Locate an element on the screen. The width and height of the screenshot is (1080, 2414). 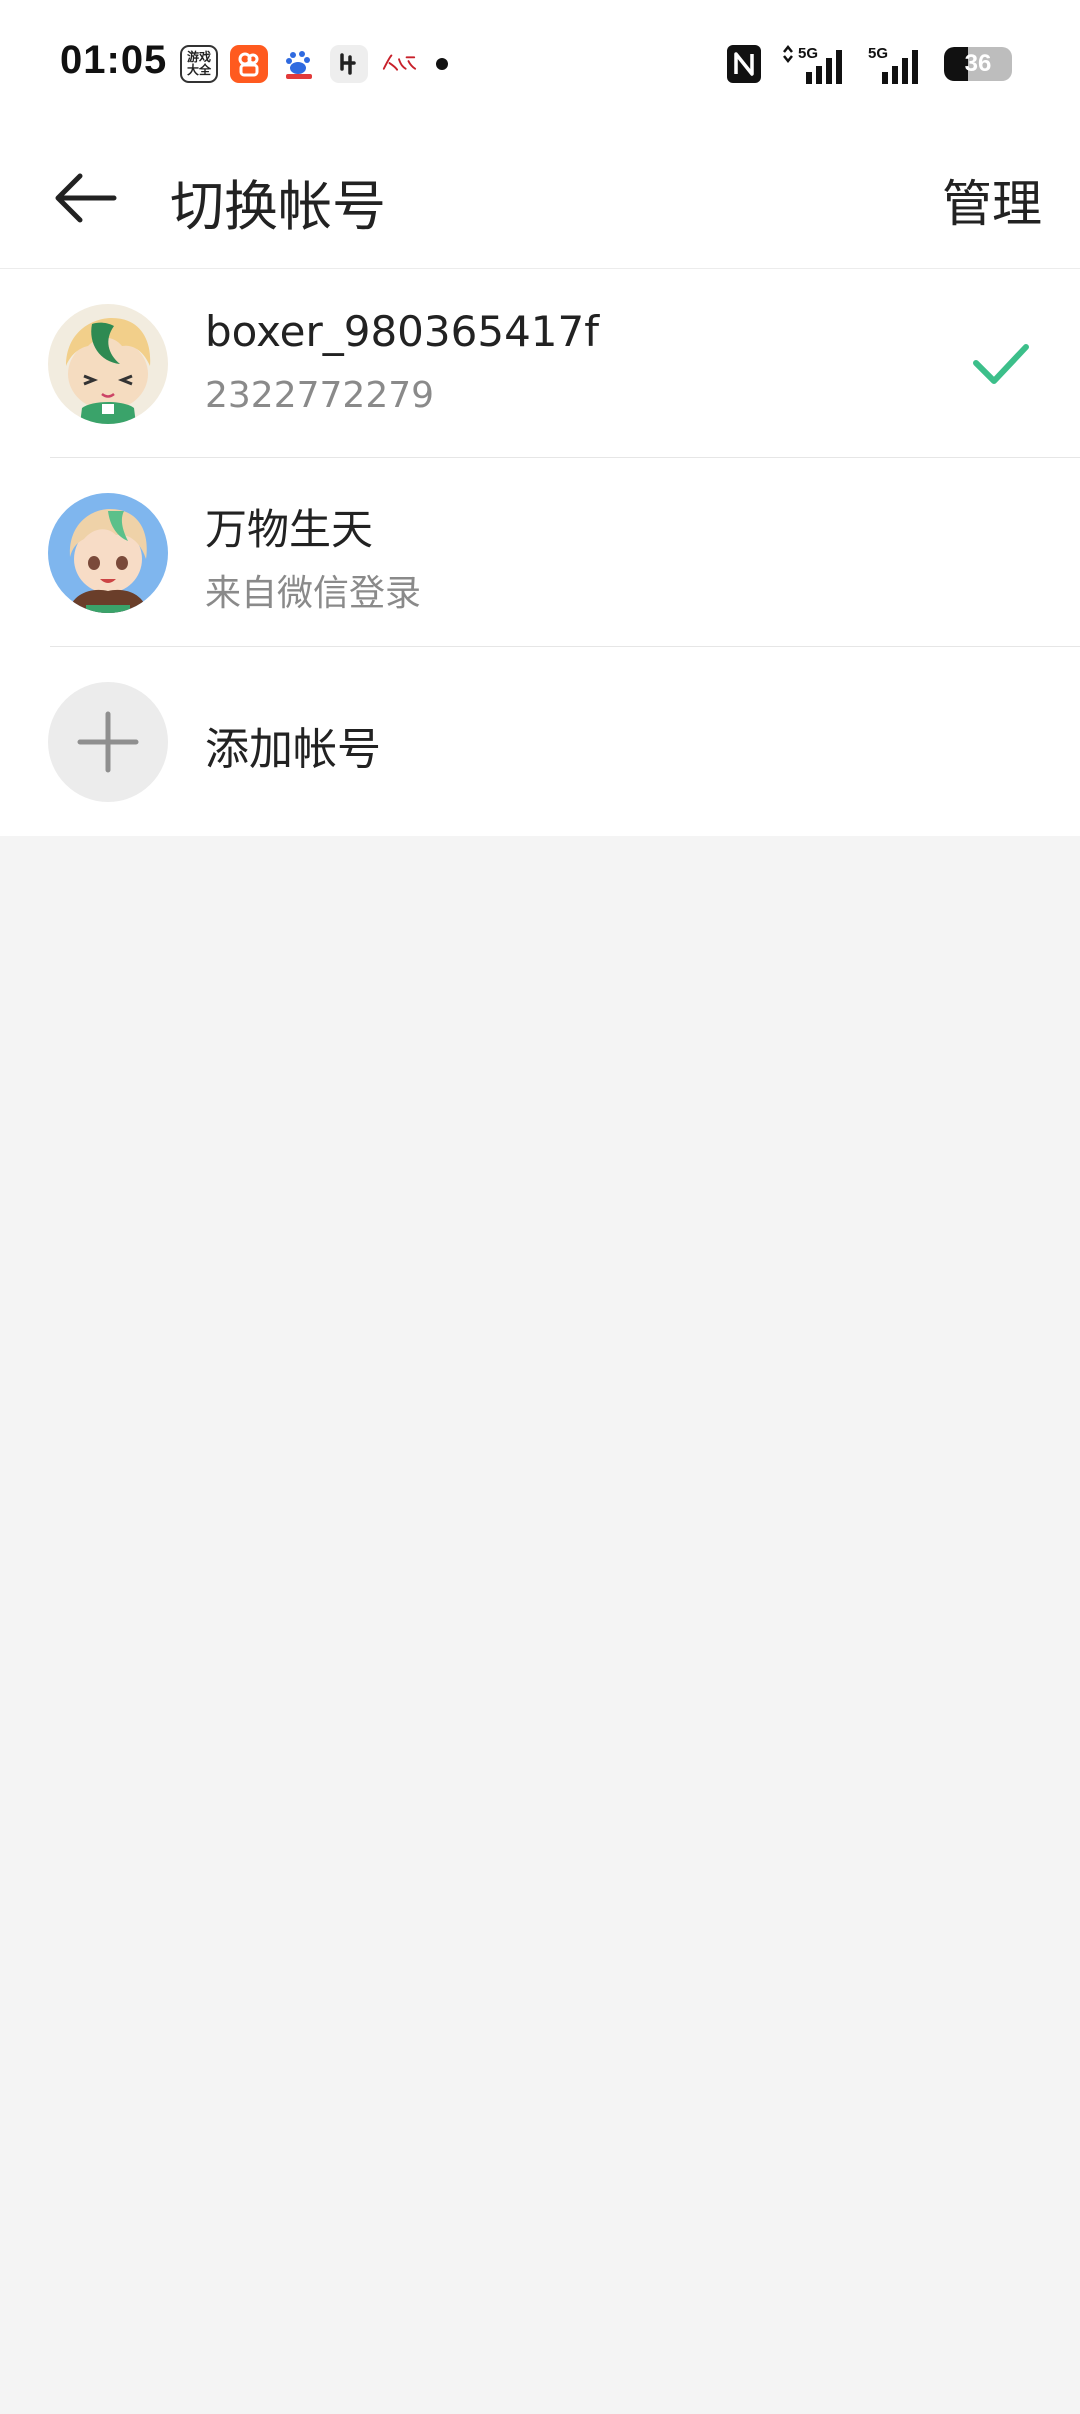
page-title: 切换帐号 is located at coordinates (278, 206).